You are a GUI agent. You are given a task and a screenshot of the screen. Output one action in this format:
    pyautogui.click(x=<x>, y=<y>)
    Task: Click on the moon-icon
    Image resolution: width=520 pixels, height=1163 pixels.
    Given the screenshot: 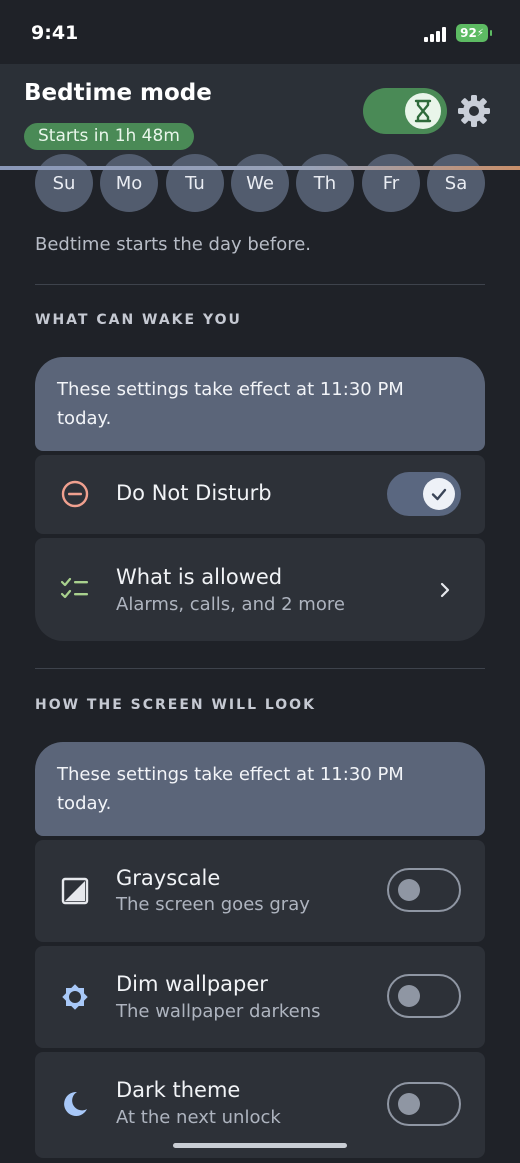 What is the action you would take?
    pyautogui.click(x=75, y=1104)
    